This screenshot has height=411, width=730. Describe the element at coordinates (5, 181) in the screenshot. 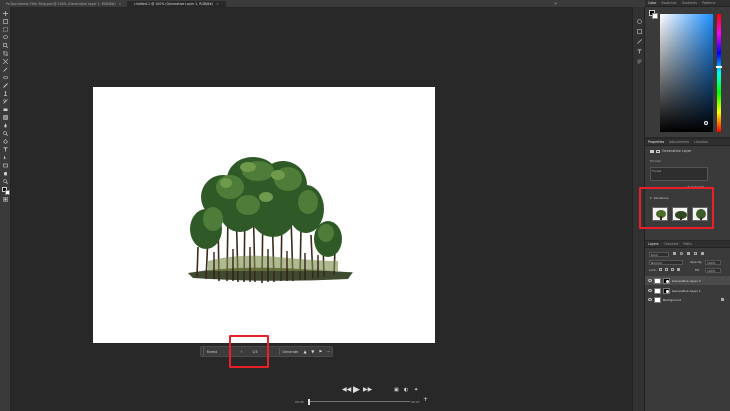

I see `zoom-tool-icon` at that location.